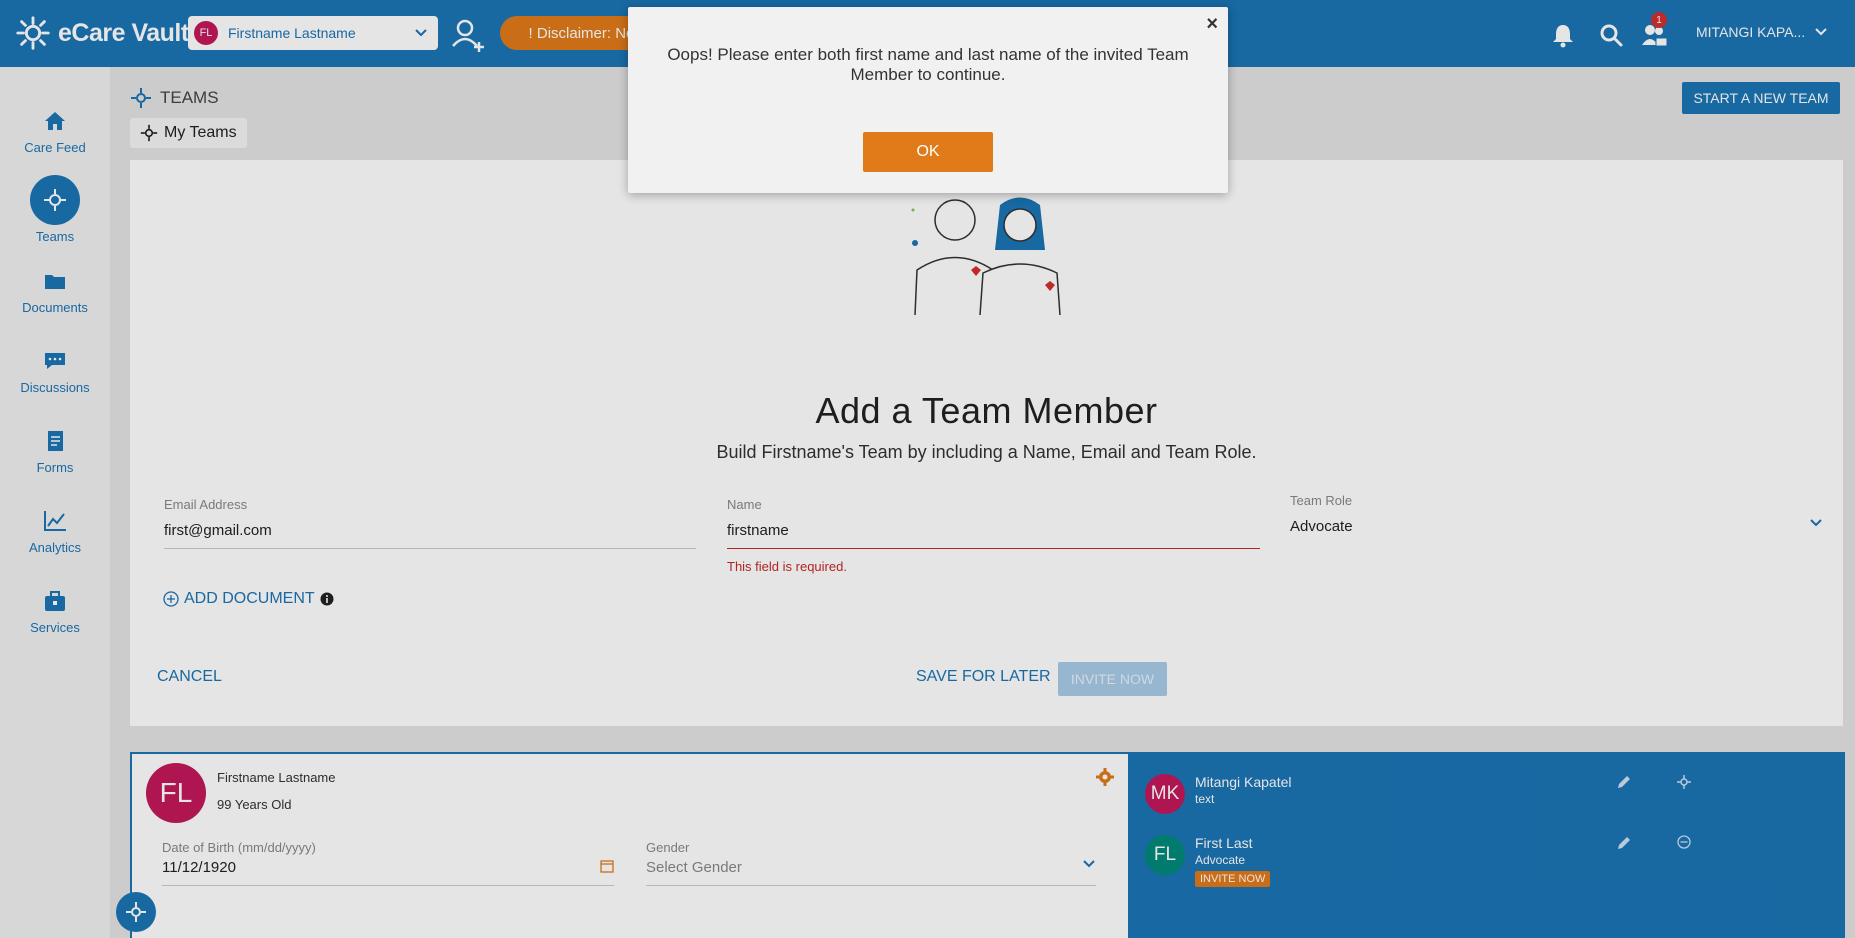 This screenshot has height=938, width=1855. I want to click on ok-button: OK, so click(928, 152).